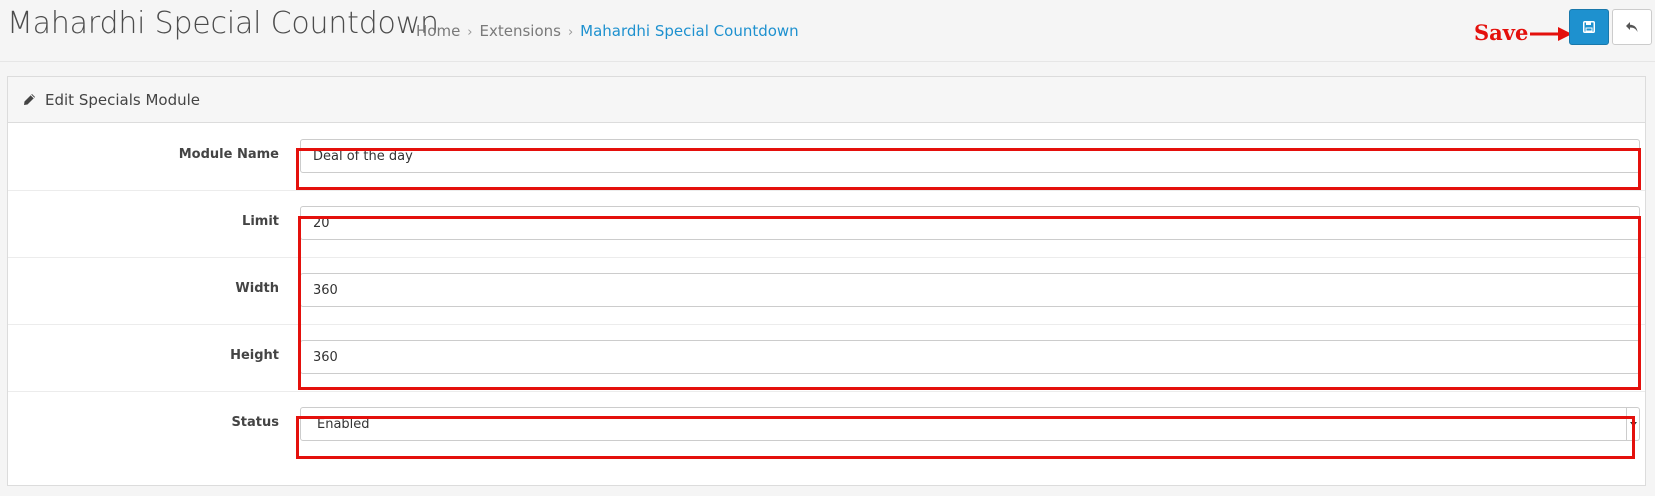 The height and width of the screenshot is (496, 1655). I want to click on form-row-height: Height, so click(826, 358).